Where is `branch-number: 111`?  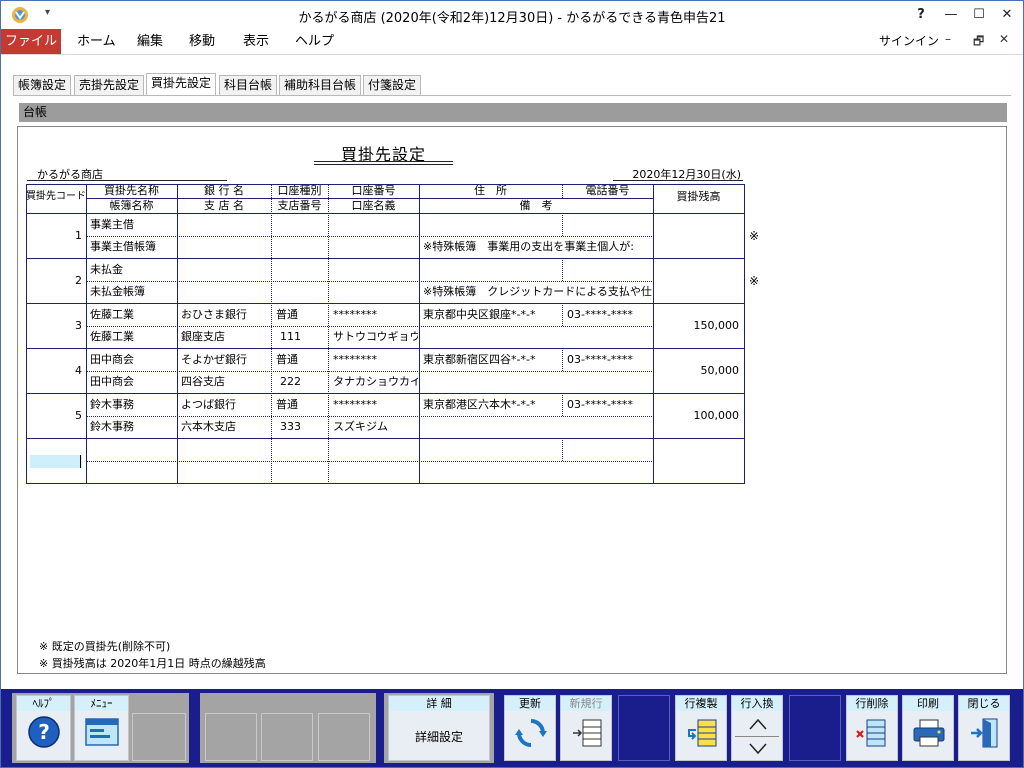 branch-number: 111 is located at coordinates (303, 337).